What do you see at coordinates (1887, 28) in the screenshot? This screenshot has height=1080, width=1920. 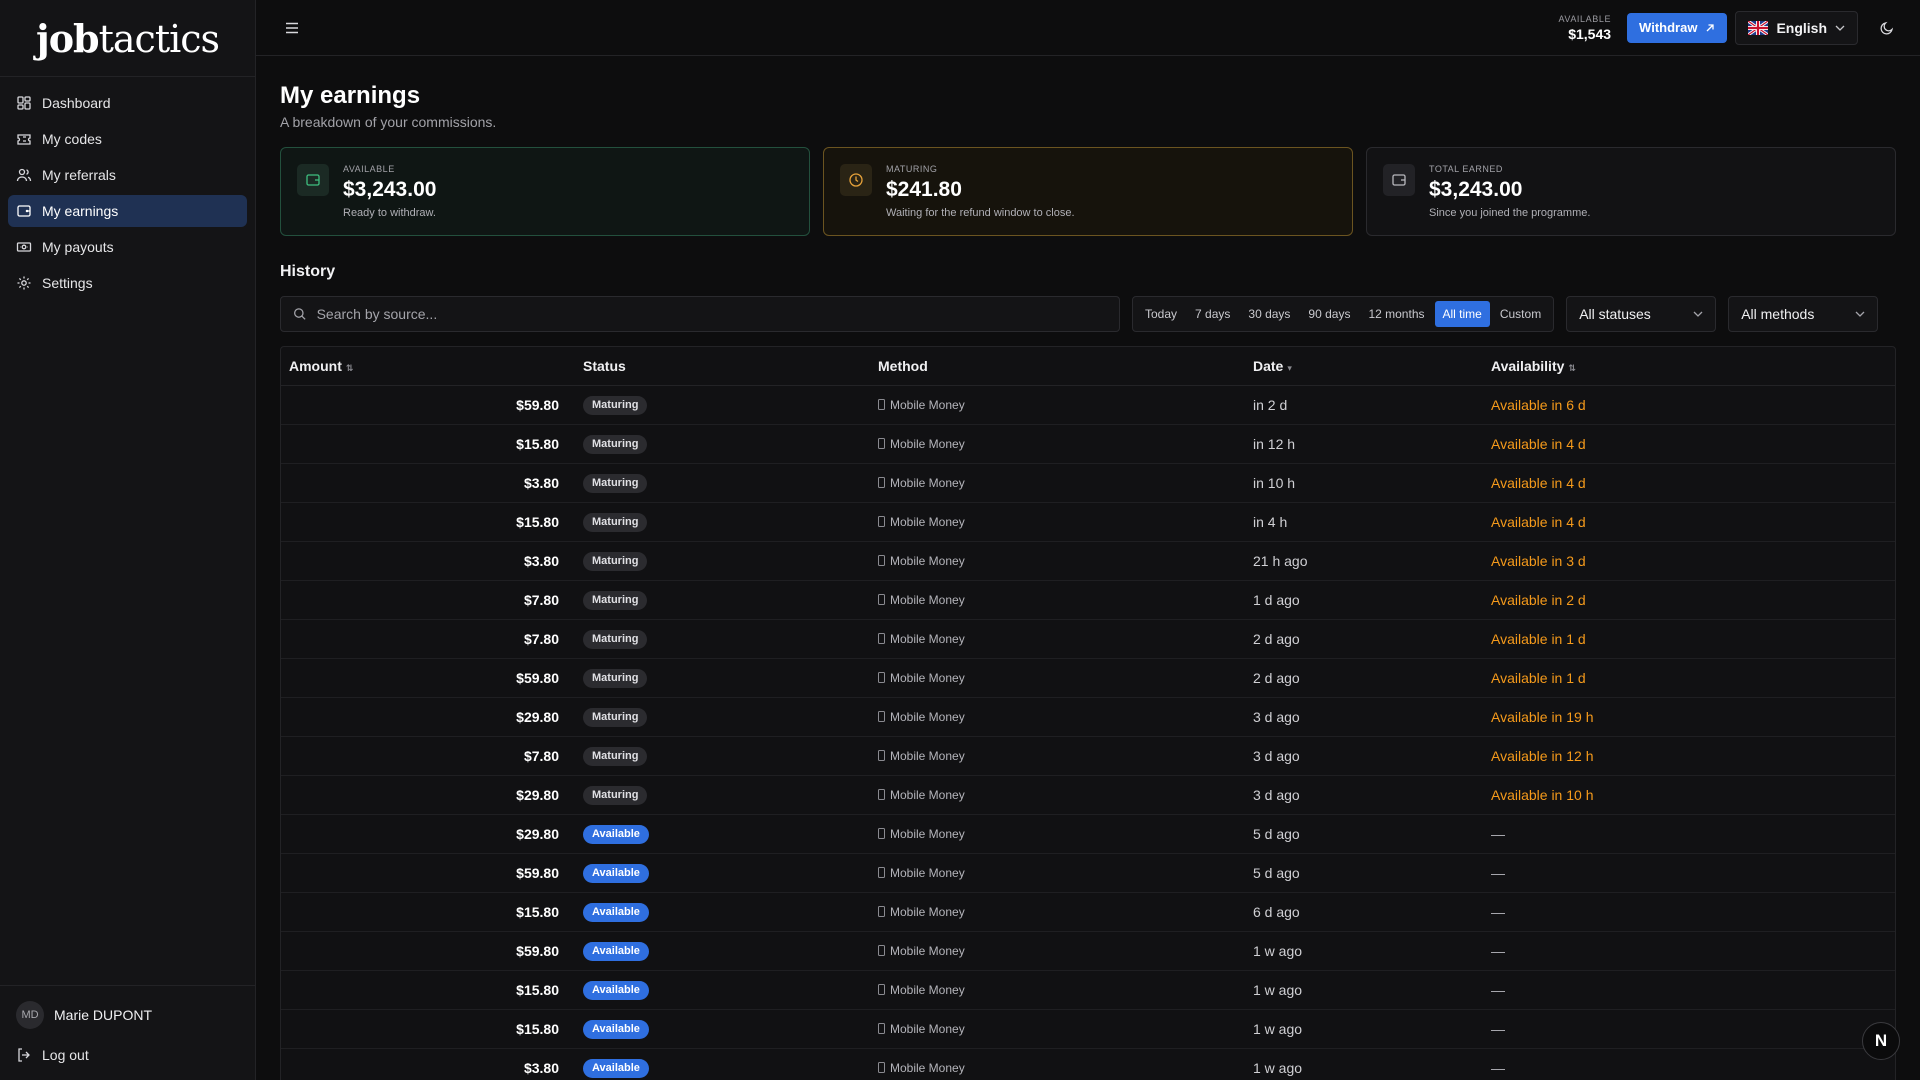 I see `theme-toggle-button` at bounding box center [1887, 28].